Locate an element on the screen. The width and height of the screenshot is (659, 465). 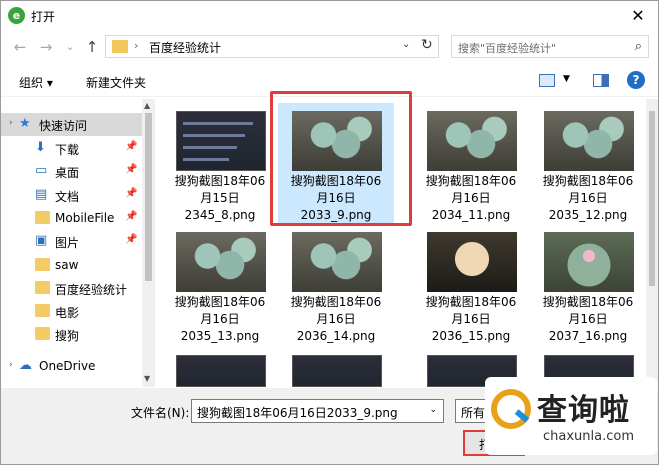
sidebar-item-label: saw is located at coordinates (67, 265).